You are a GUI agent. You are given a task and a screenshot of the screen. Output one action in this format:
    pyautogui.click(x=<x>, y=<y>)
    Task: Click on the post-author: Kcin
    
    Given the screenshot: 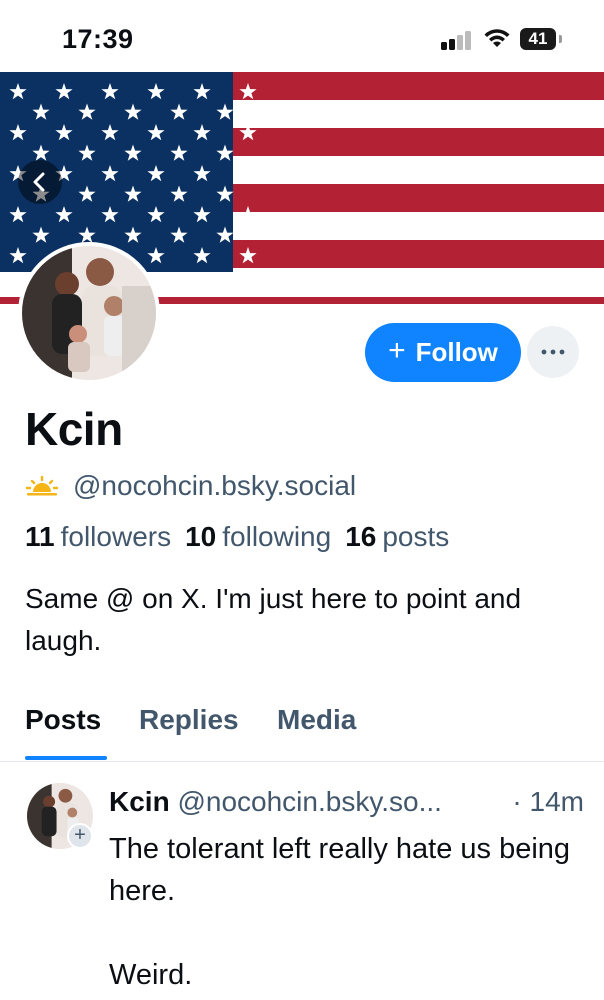 What is the action you would take?
    pyautogui.click(x=139, y=801)
    